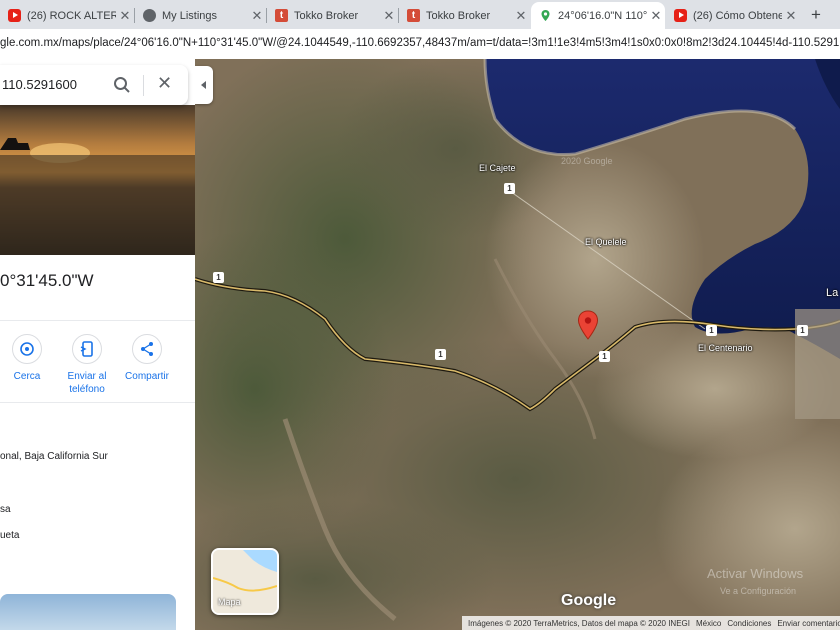  Describe the element at coordinates (190, 15) in the screenshot. I see `tab-title: My Listings` at that location.